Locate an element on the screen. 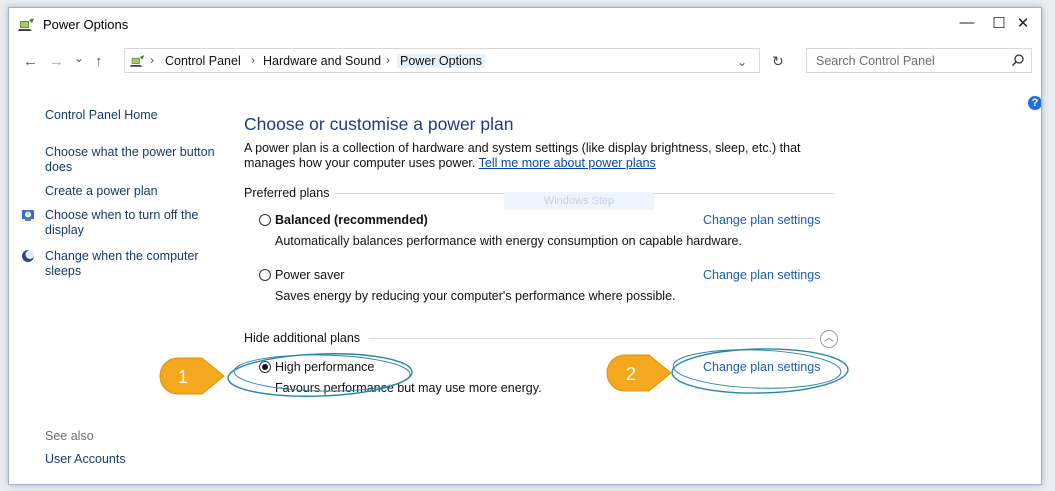 The height and width of the screenshot is (491, 1055). step-marker-2-label: 2 is located at coordinates (631, 374).